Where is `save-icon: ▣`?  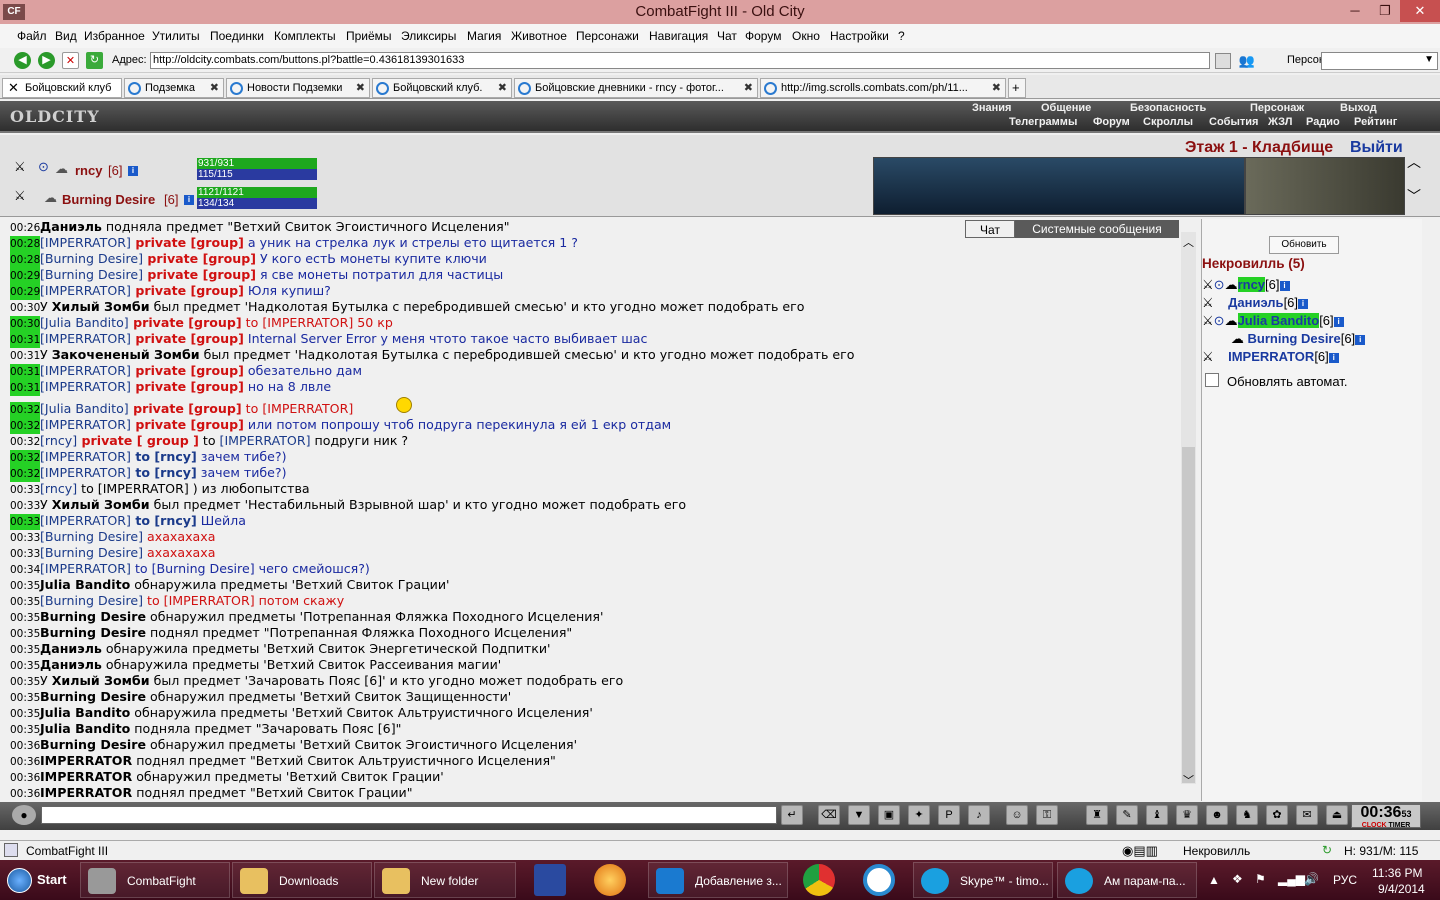 save-icon: ▣ is located at coordinates (889, 815).